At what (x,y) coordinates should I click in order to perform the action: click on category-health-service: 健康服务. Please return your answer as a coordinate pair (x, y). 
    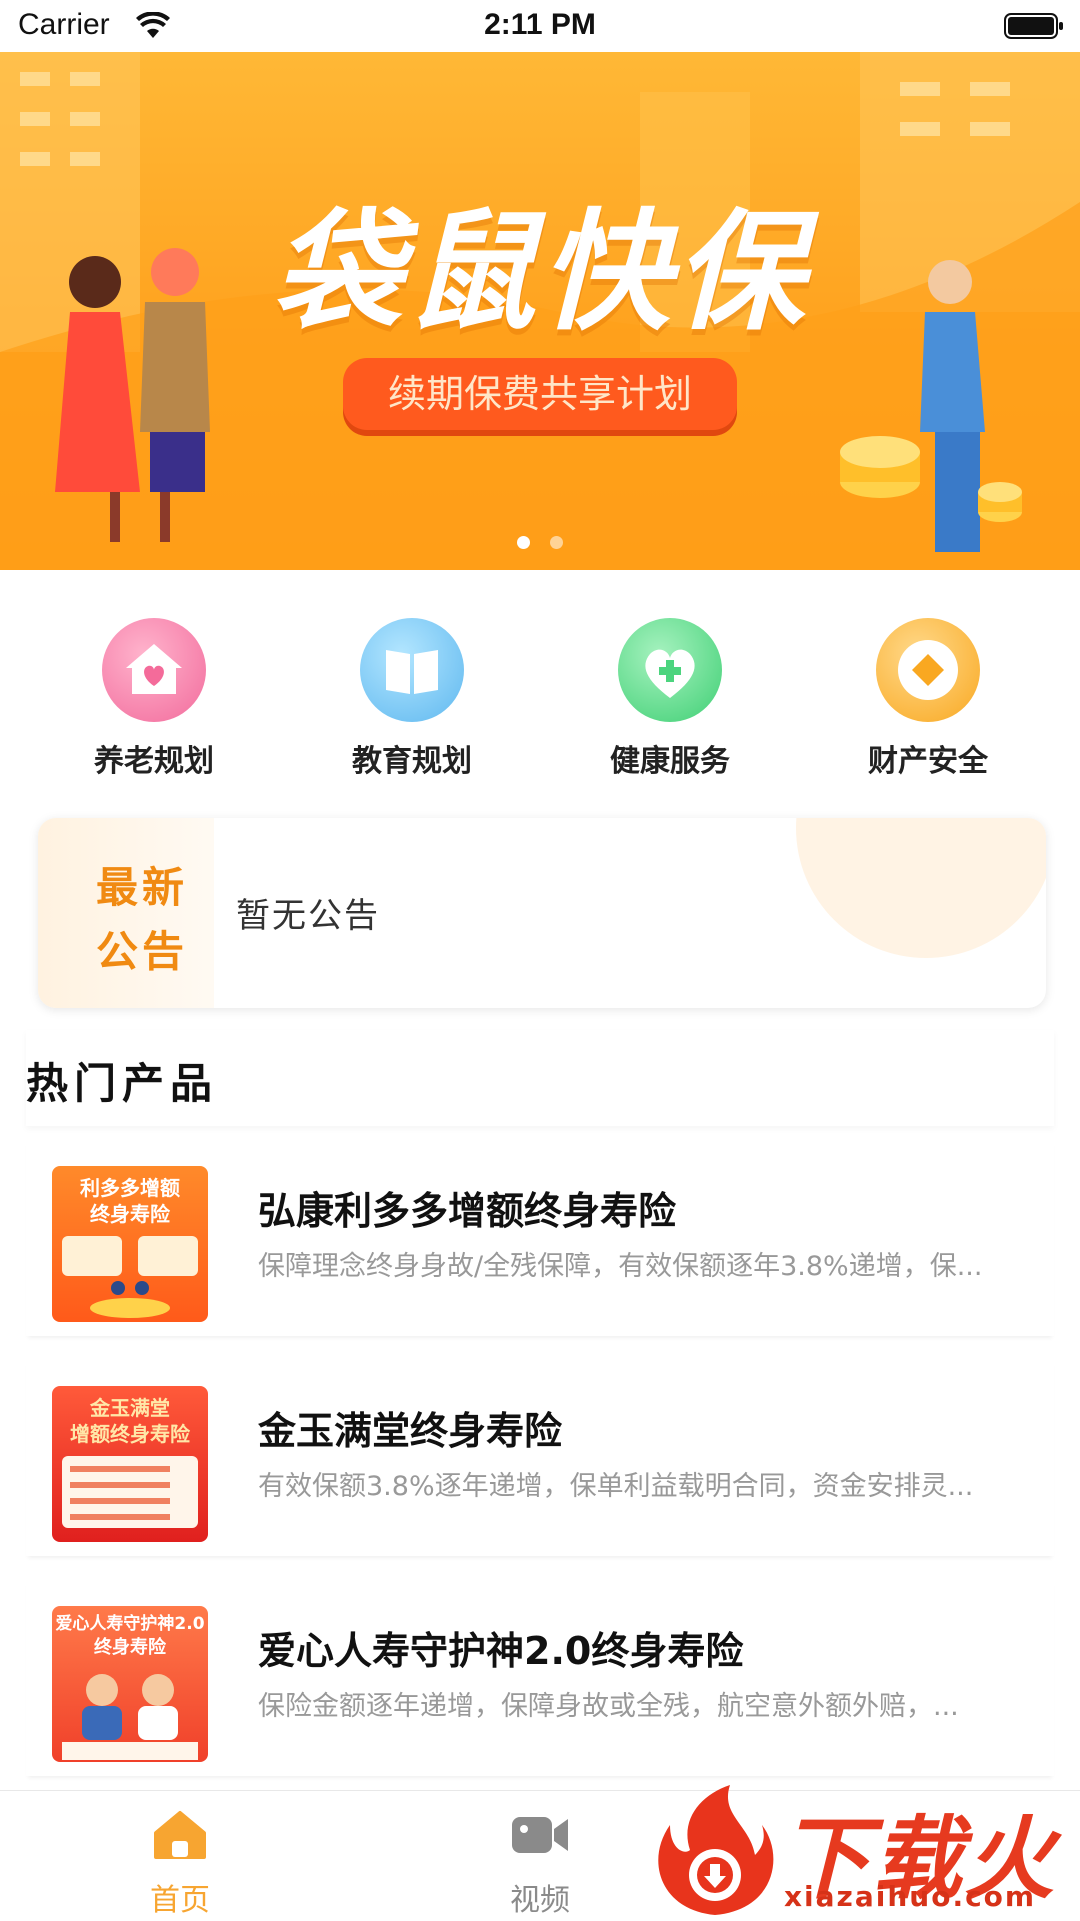
    Looking at the image, I should click on (670, 699).